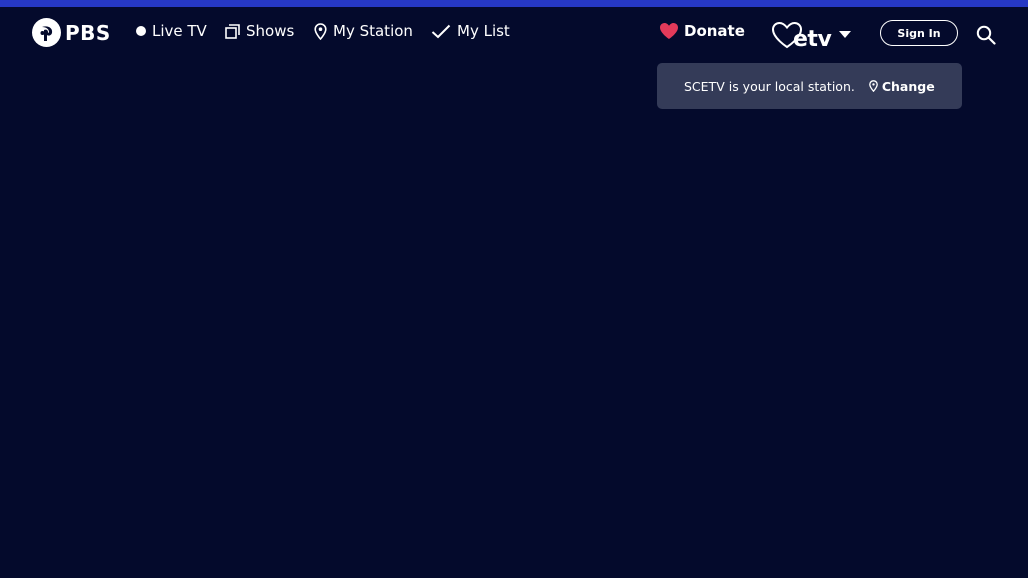 The width and height of the screenshot is (1028, 578). I want to click on pbs-logo: PBS, so click(71, 32).